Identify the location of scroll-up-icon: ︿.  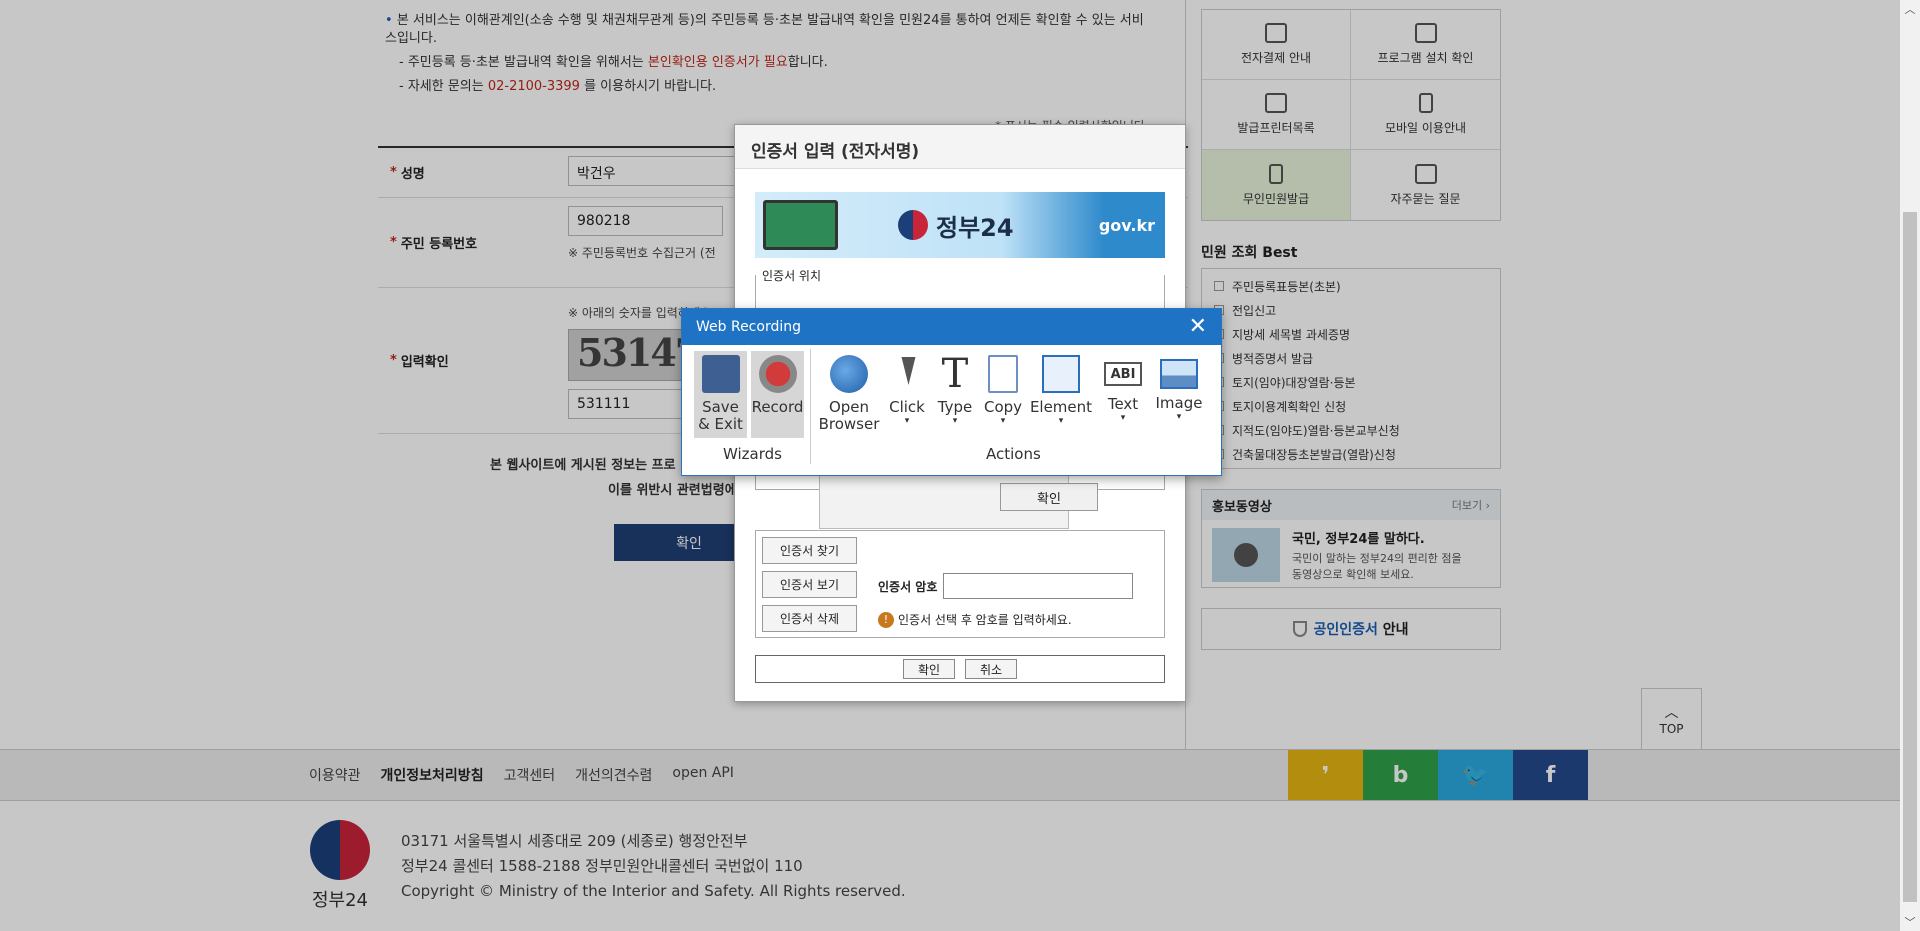
(1910, 9).